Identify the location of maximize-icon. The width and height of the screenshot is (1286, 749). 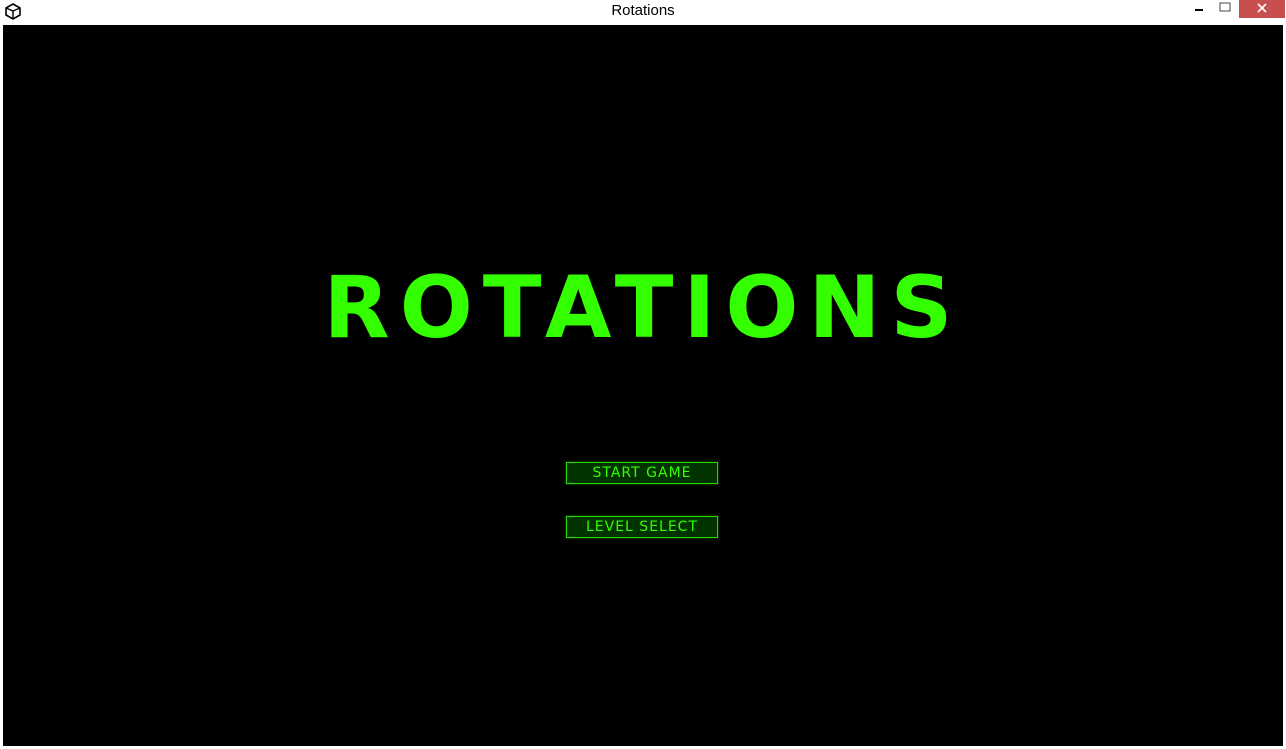
(1225, 9).